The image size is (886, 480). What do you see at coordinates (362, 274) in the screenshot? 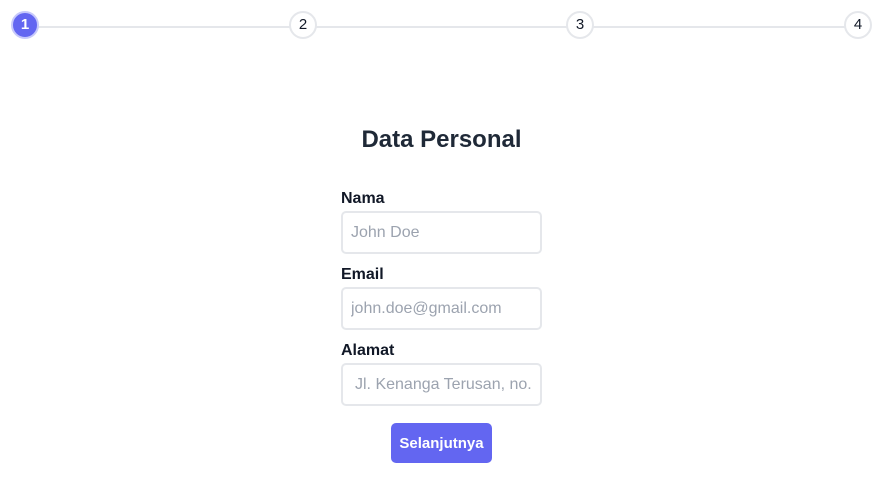
I see `email-label: Email` at bounding box center [362, 274].